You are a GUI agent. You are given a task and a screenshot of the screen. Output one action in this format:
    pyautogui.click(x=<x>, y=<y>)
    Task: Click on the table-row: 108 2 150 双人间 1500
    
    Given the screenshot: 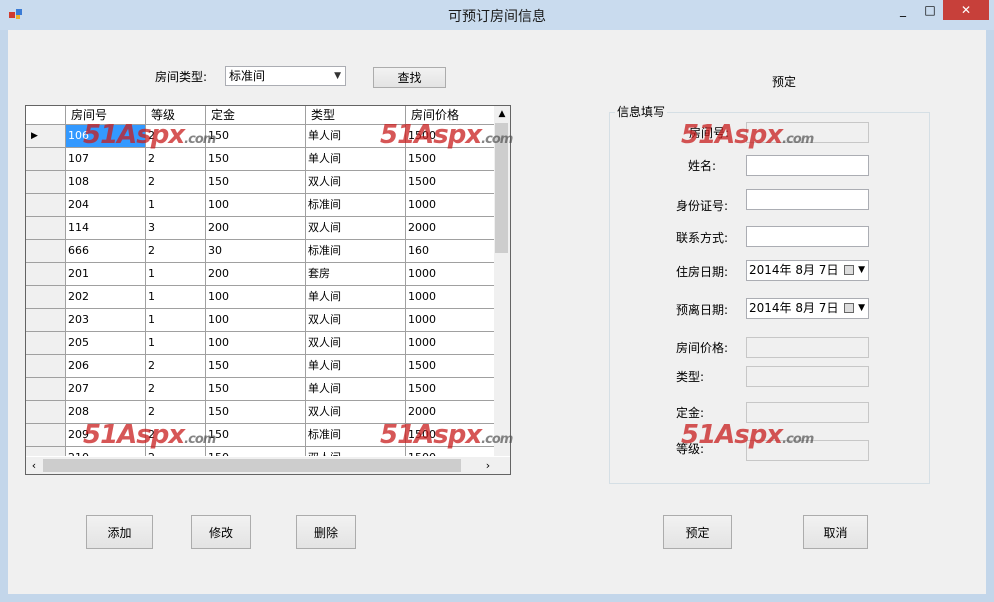 What is the action you would take?
    pyautogui.click(x=261, y=182)
    